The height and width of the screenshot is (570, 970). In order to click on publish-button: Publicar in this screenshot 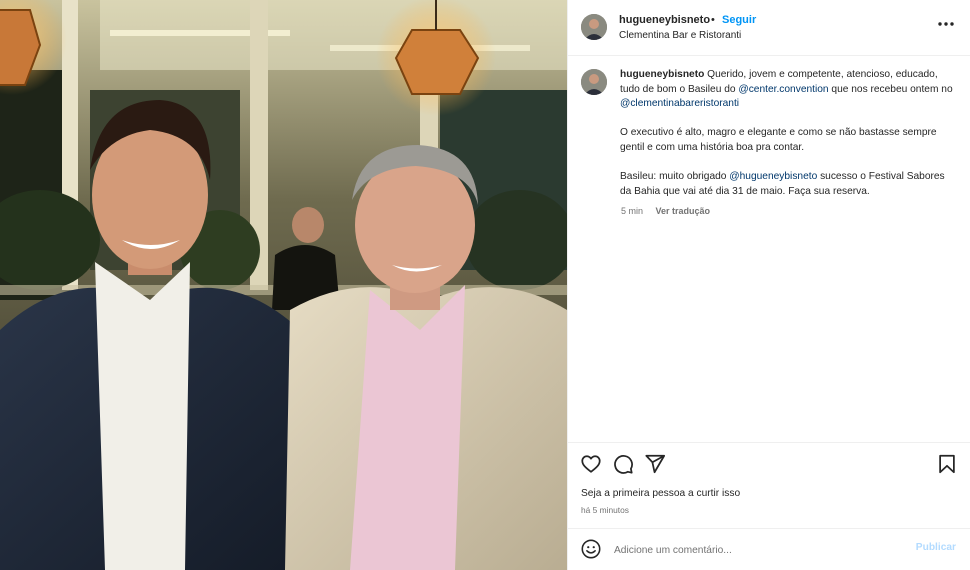, I will do `click(936, 547)`.